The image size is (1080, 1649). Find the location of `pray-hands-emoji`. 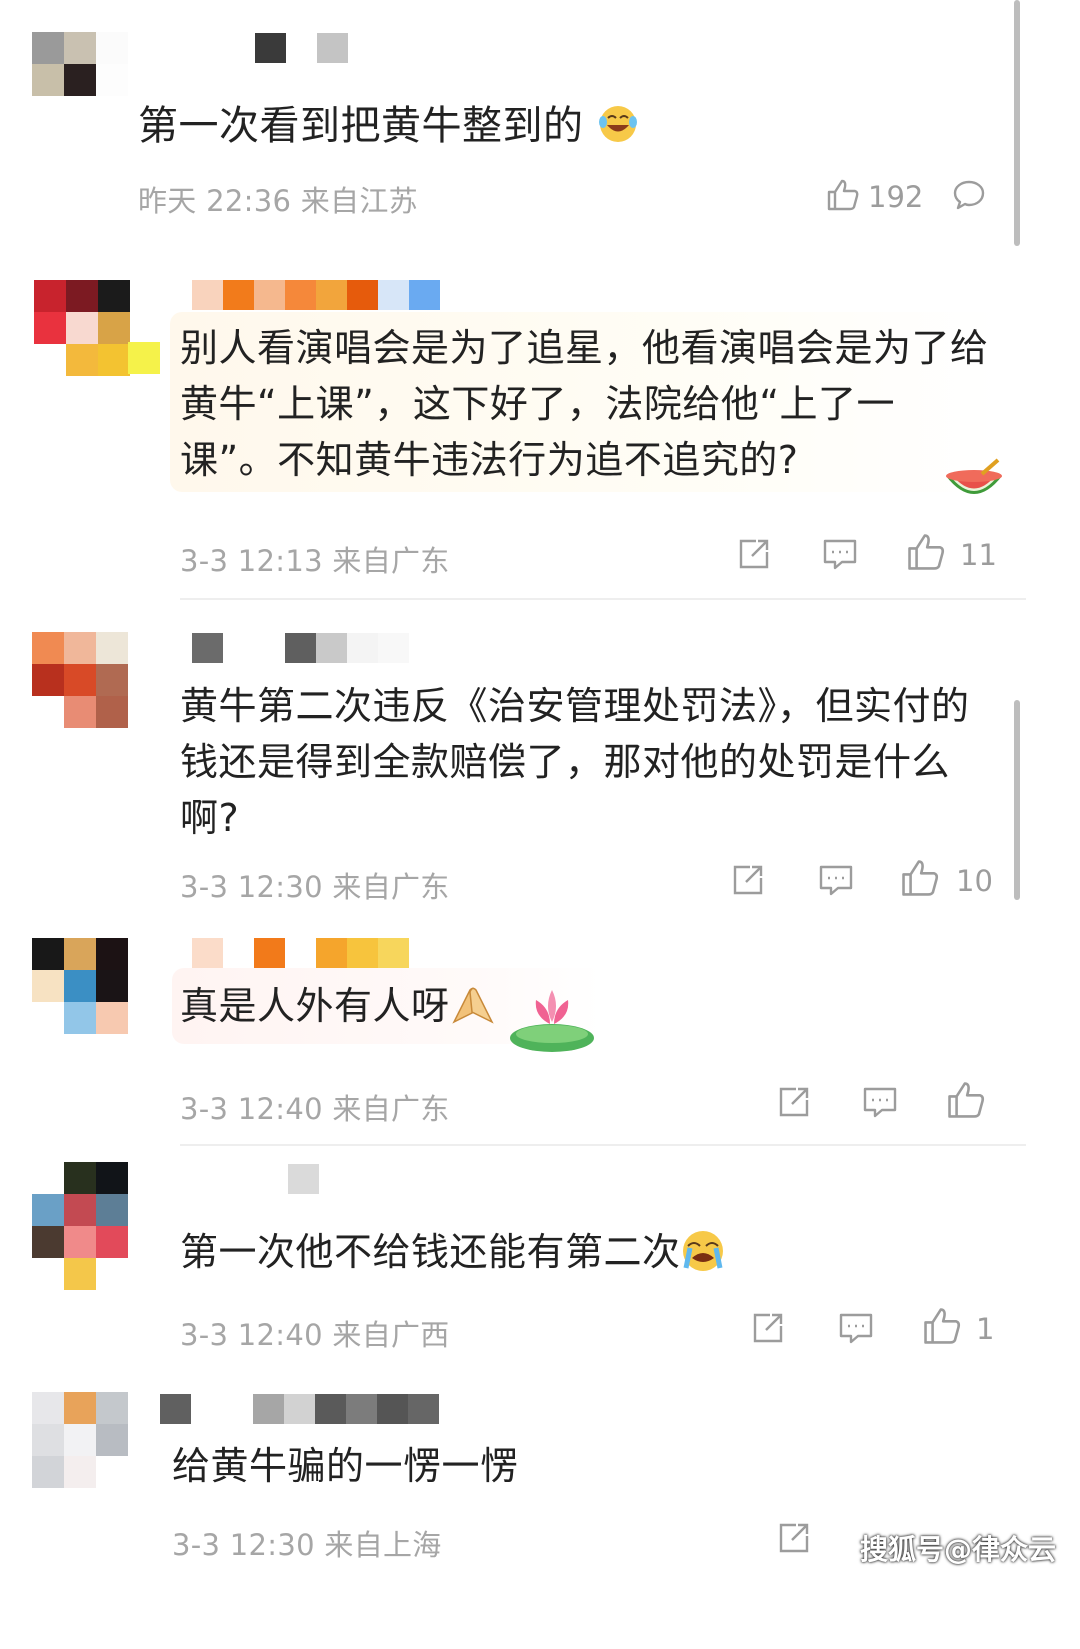

pray-hands-emoji is located at coordinates (473, 1005).